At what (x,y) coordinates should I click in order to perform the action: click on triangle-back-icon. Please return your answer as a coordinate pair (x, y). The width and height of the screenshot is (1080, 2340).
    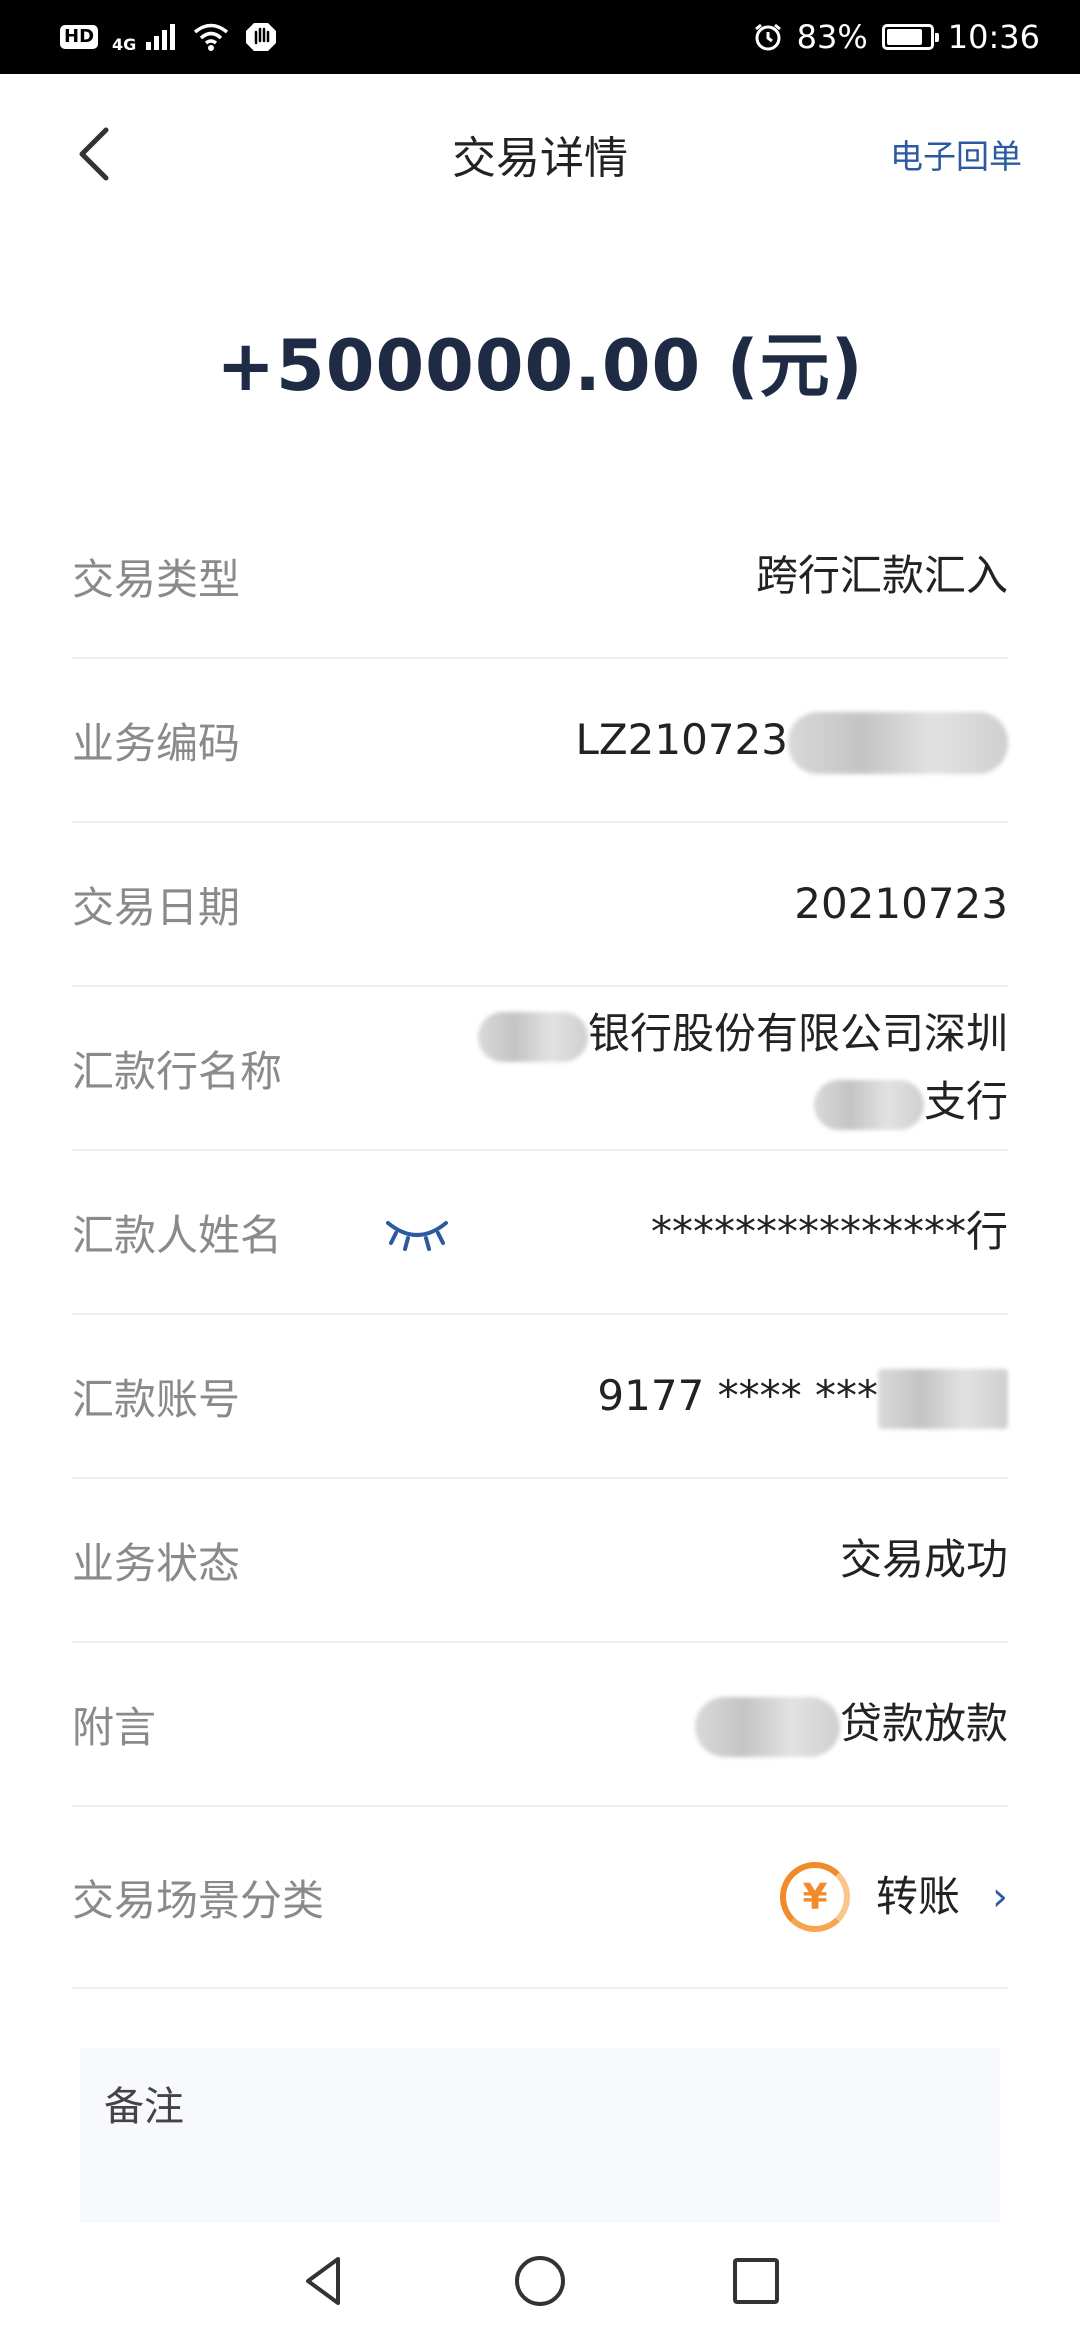
    Looking at the image, I should click on (323, 2281).